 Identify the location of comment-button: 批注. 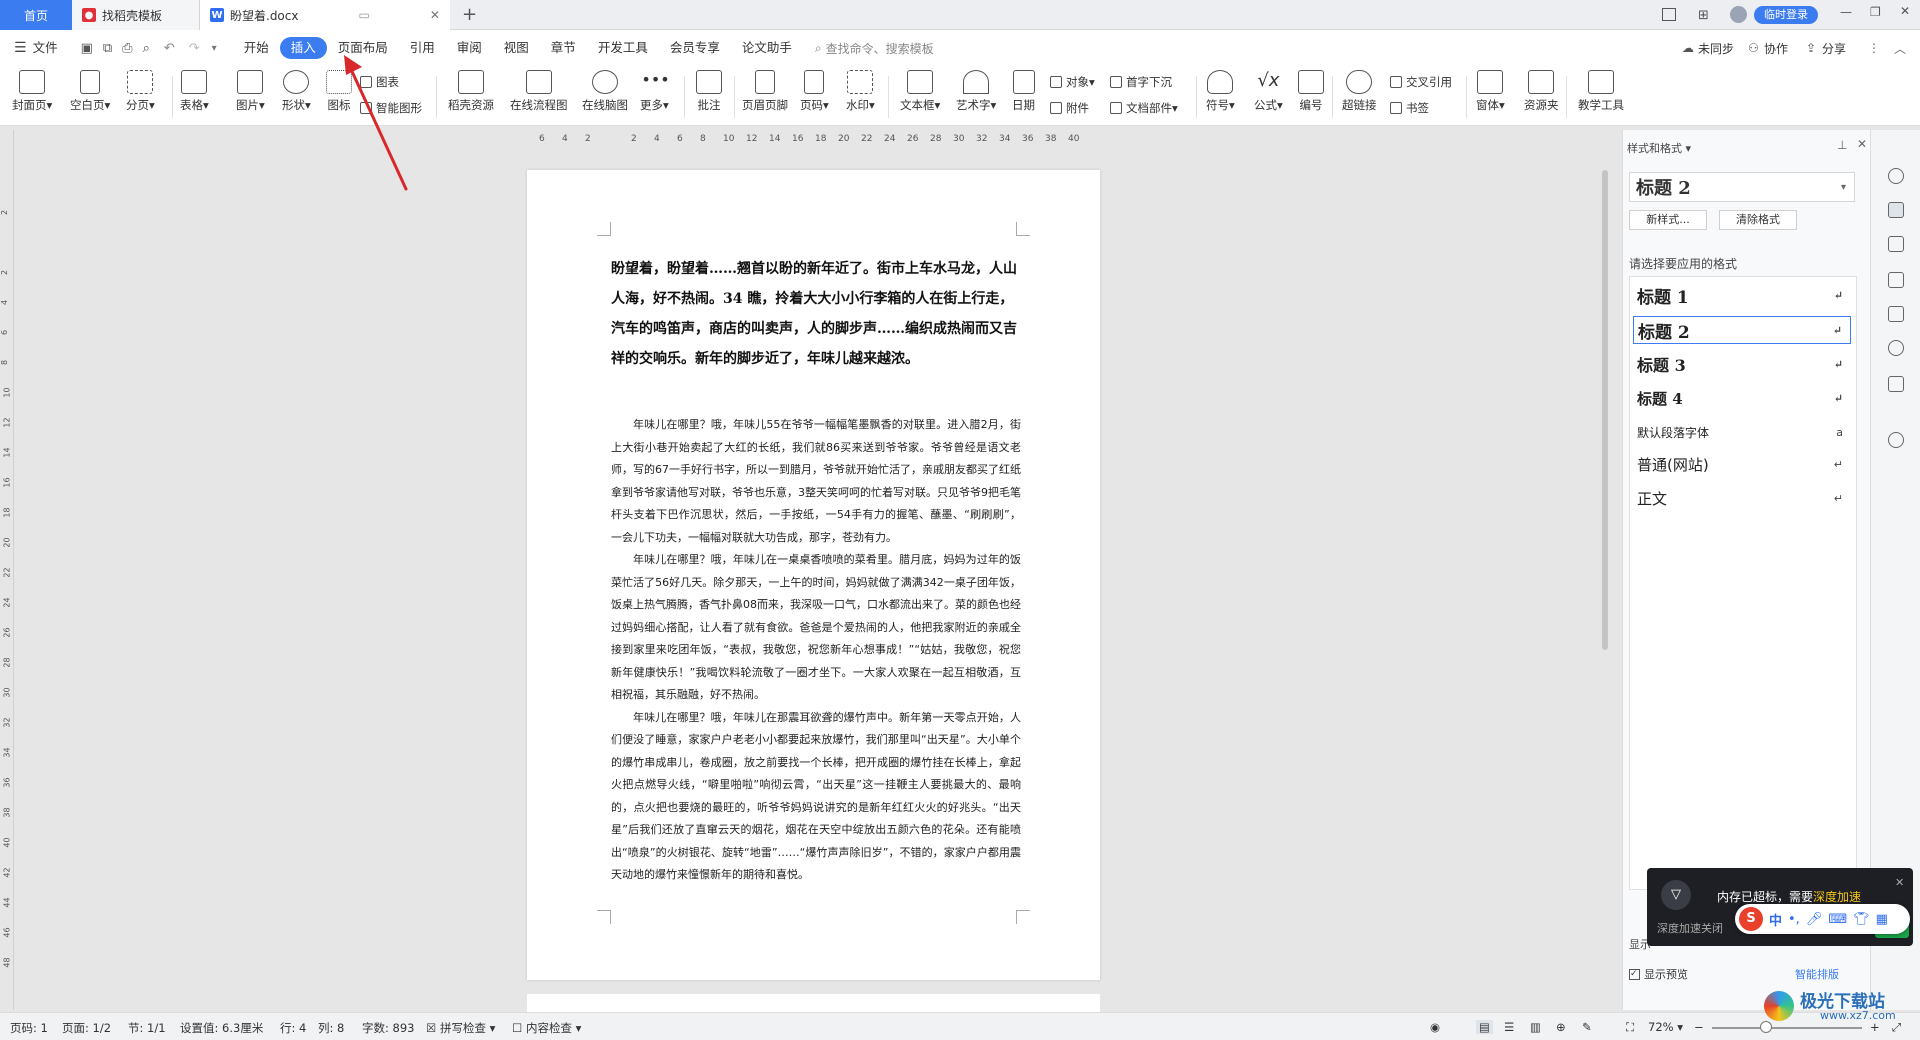
(709, 91).